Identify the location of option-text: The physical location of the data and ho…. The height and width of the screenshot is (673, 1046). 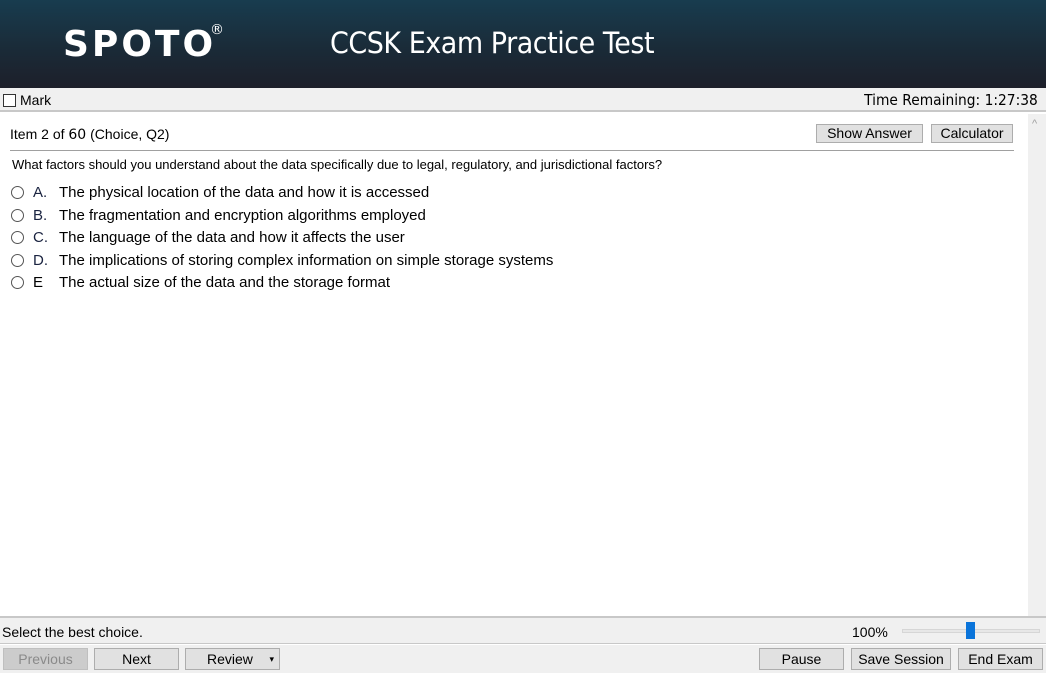
(244, 192).